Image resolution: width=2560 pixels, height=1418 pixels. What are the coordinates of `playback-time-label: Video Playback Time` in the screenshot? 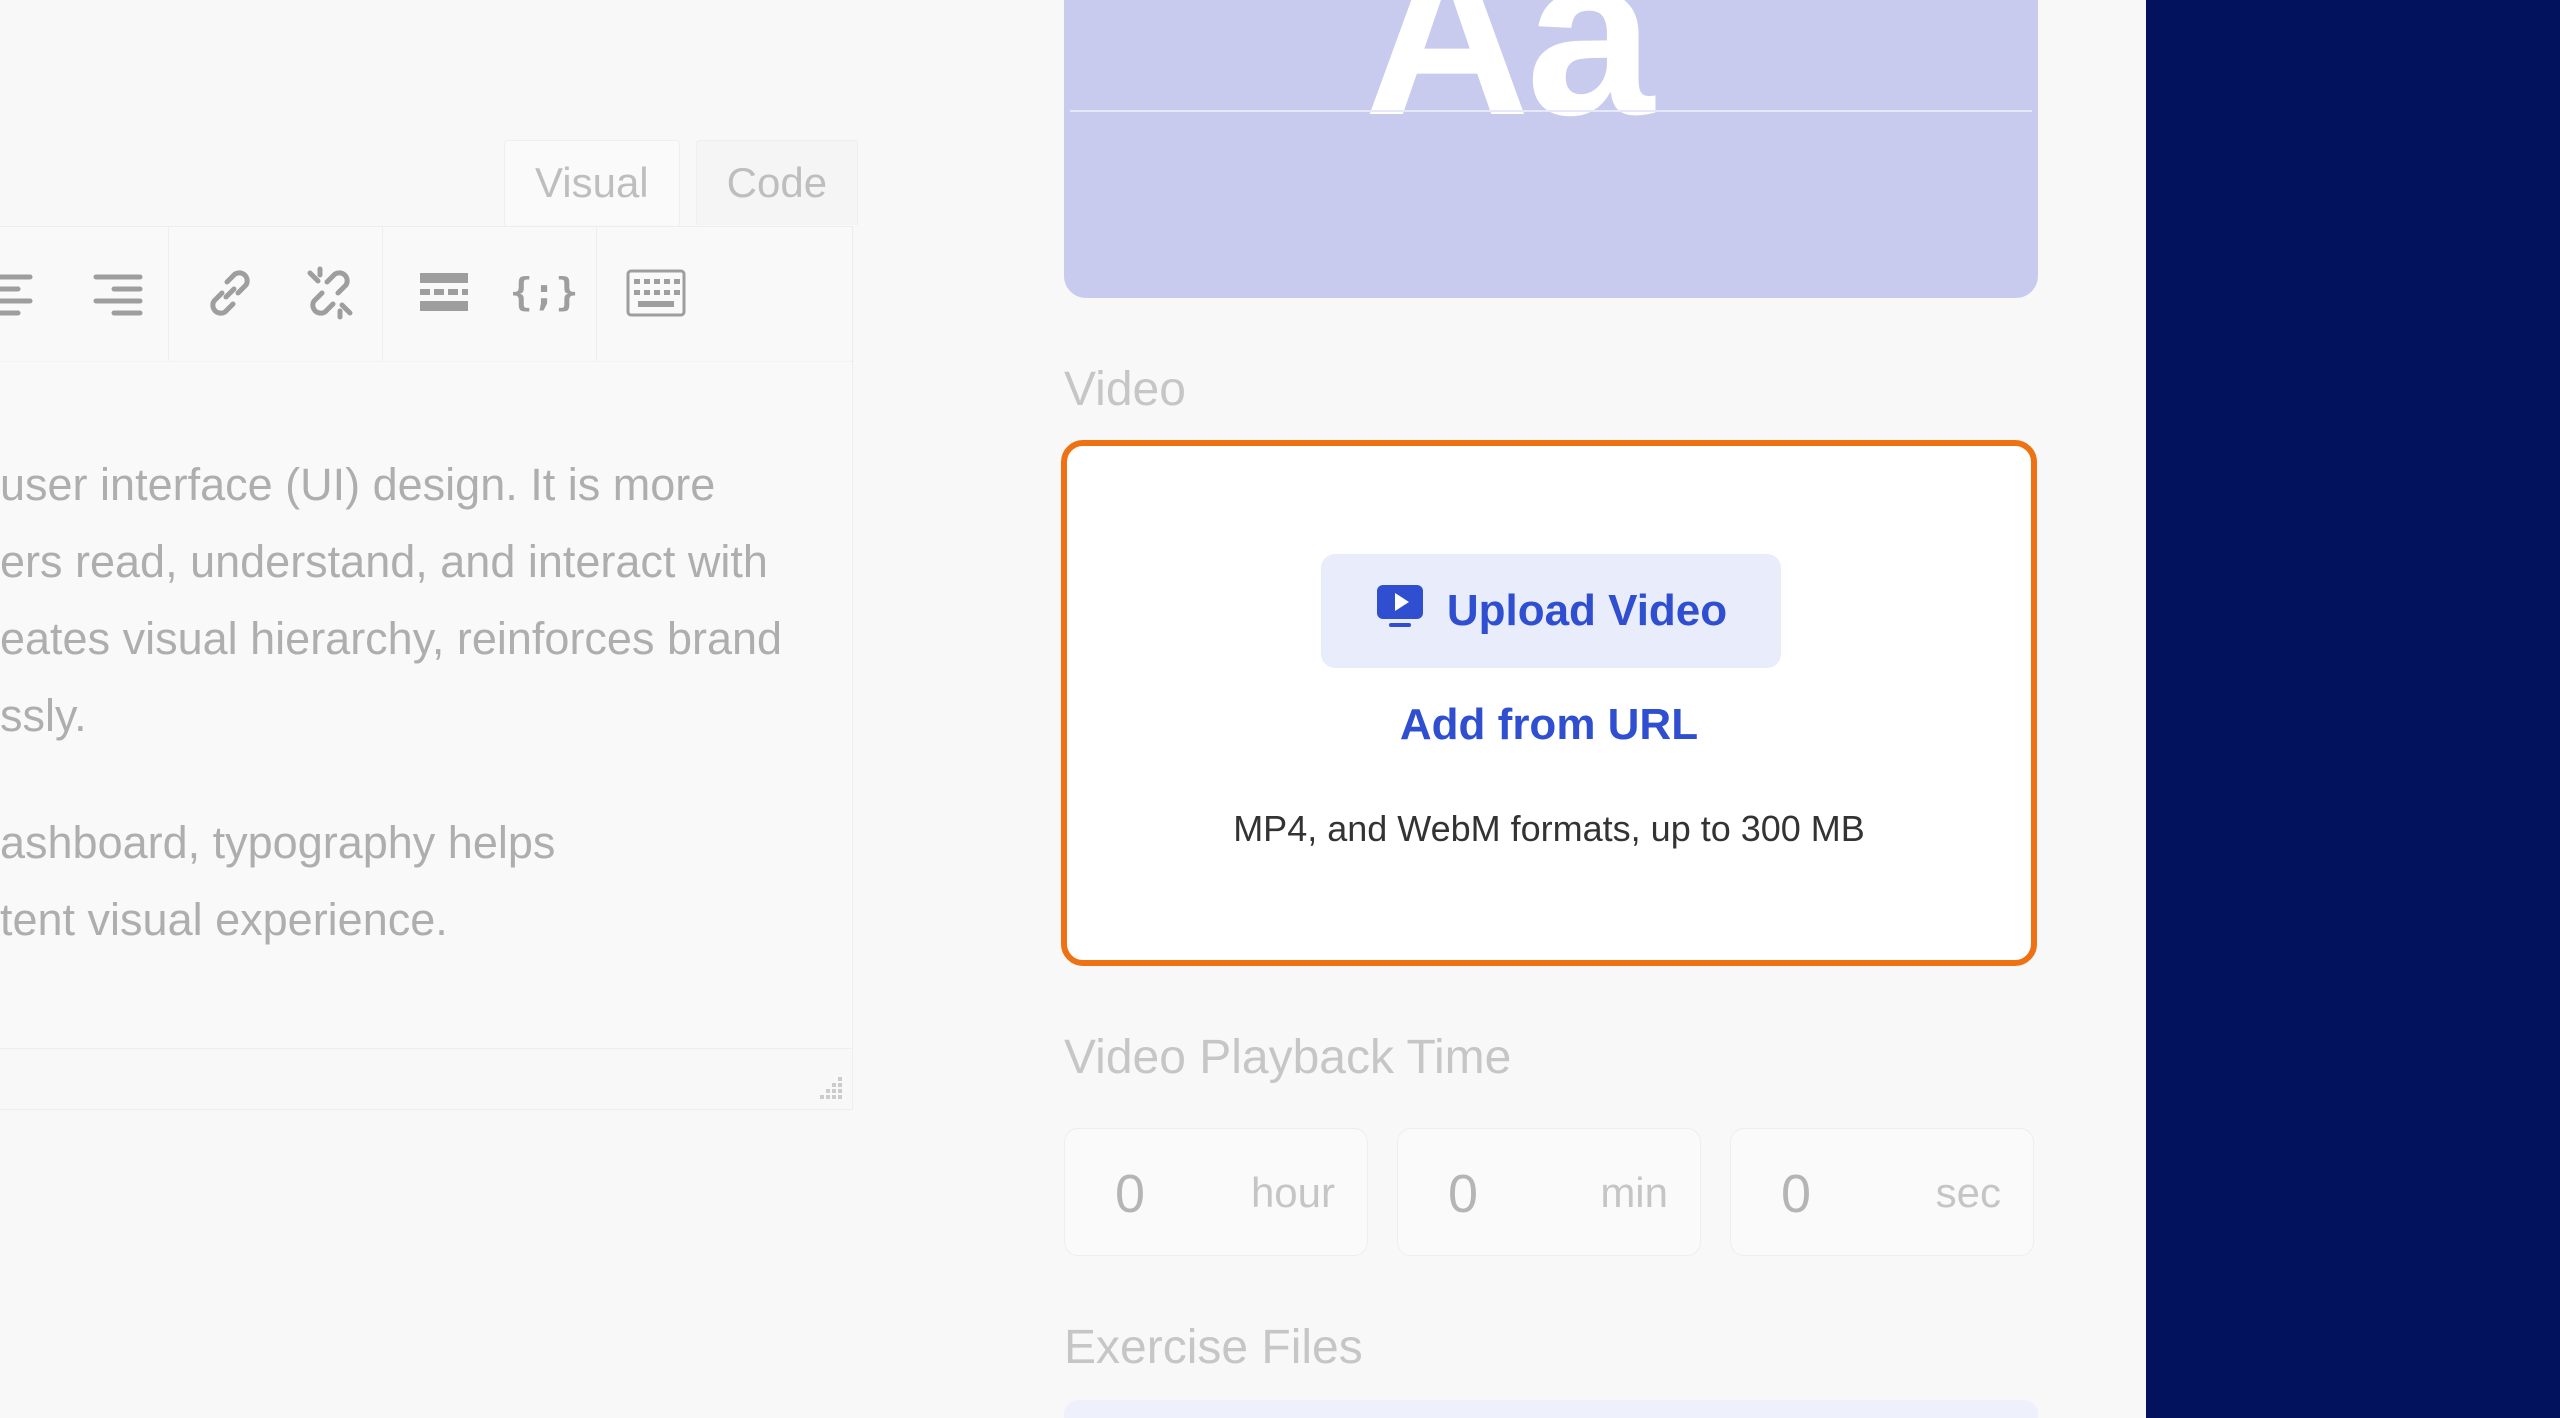 It's located at (1288, 1057).